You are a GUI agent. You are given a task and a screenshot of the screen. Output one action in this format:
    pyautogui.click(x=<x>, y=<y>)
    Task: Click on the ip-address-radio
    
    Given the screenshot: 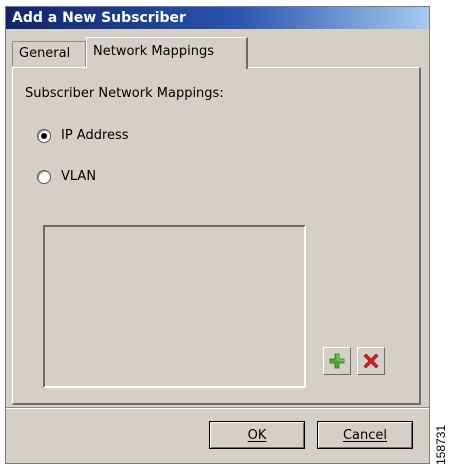 What is the action you would take?
    pyautogui.click(x=44, y=135)
    